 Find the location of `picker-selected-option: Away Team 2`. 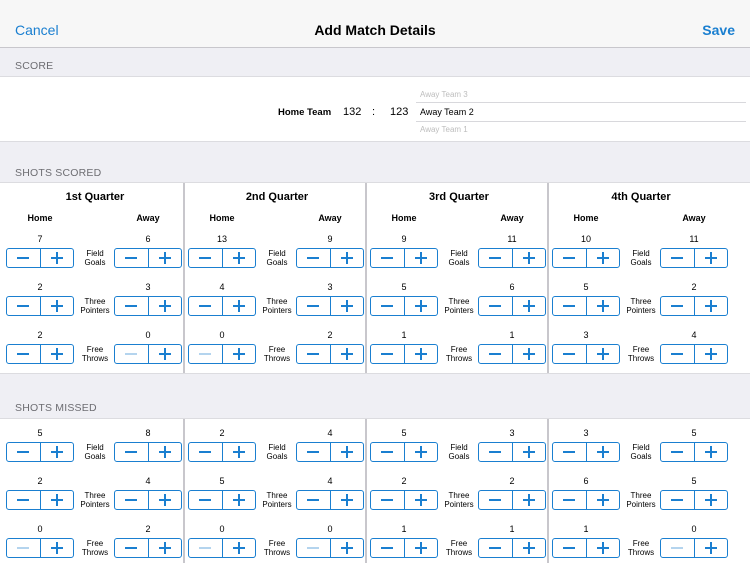

picker-selected-option: Away Team 2 is located at coordinates (447, 112).